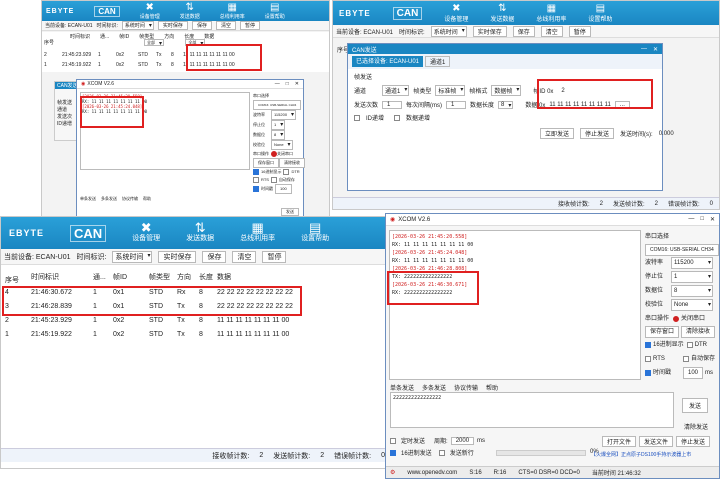 The height and width of the screenshot is (481, 720). What do you see at coordinates (388, 61) in the screenshot?
I see `tab-device: 已选择设备: ECAN-U01` at bounding box center [388, 61].